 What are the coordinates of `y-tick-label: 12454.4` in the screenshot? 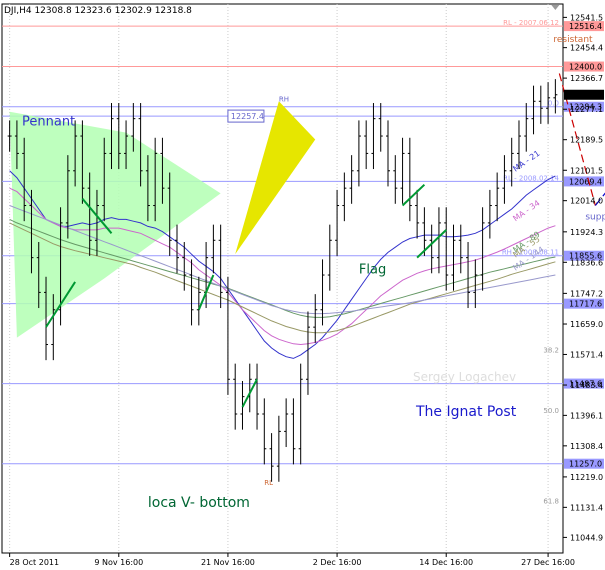 It's located at (586, 48).